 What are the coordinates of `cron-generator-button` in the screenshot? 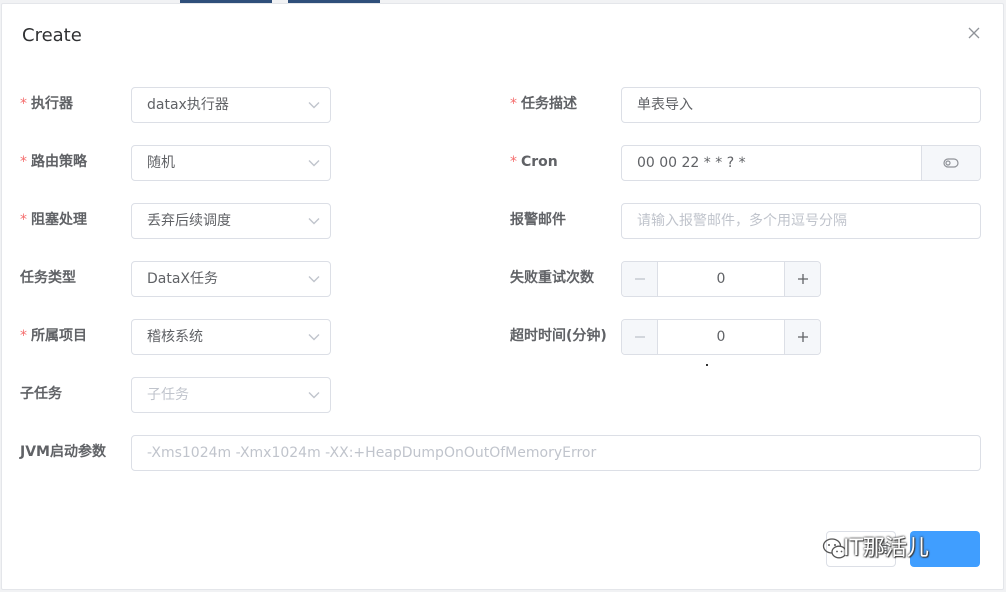 It's located at (950, 163).